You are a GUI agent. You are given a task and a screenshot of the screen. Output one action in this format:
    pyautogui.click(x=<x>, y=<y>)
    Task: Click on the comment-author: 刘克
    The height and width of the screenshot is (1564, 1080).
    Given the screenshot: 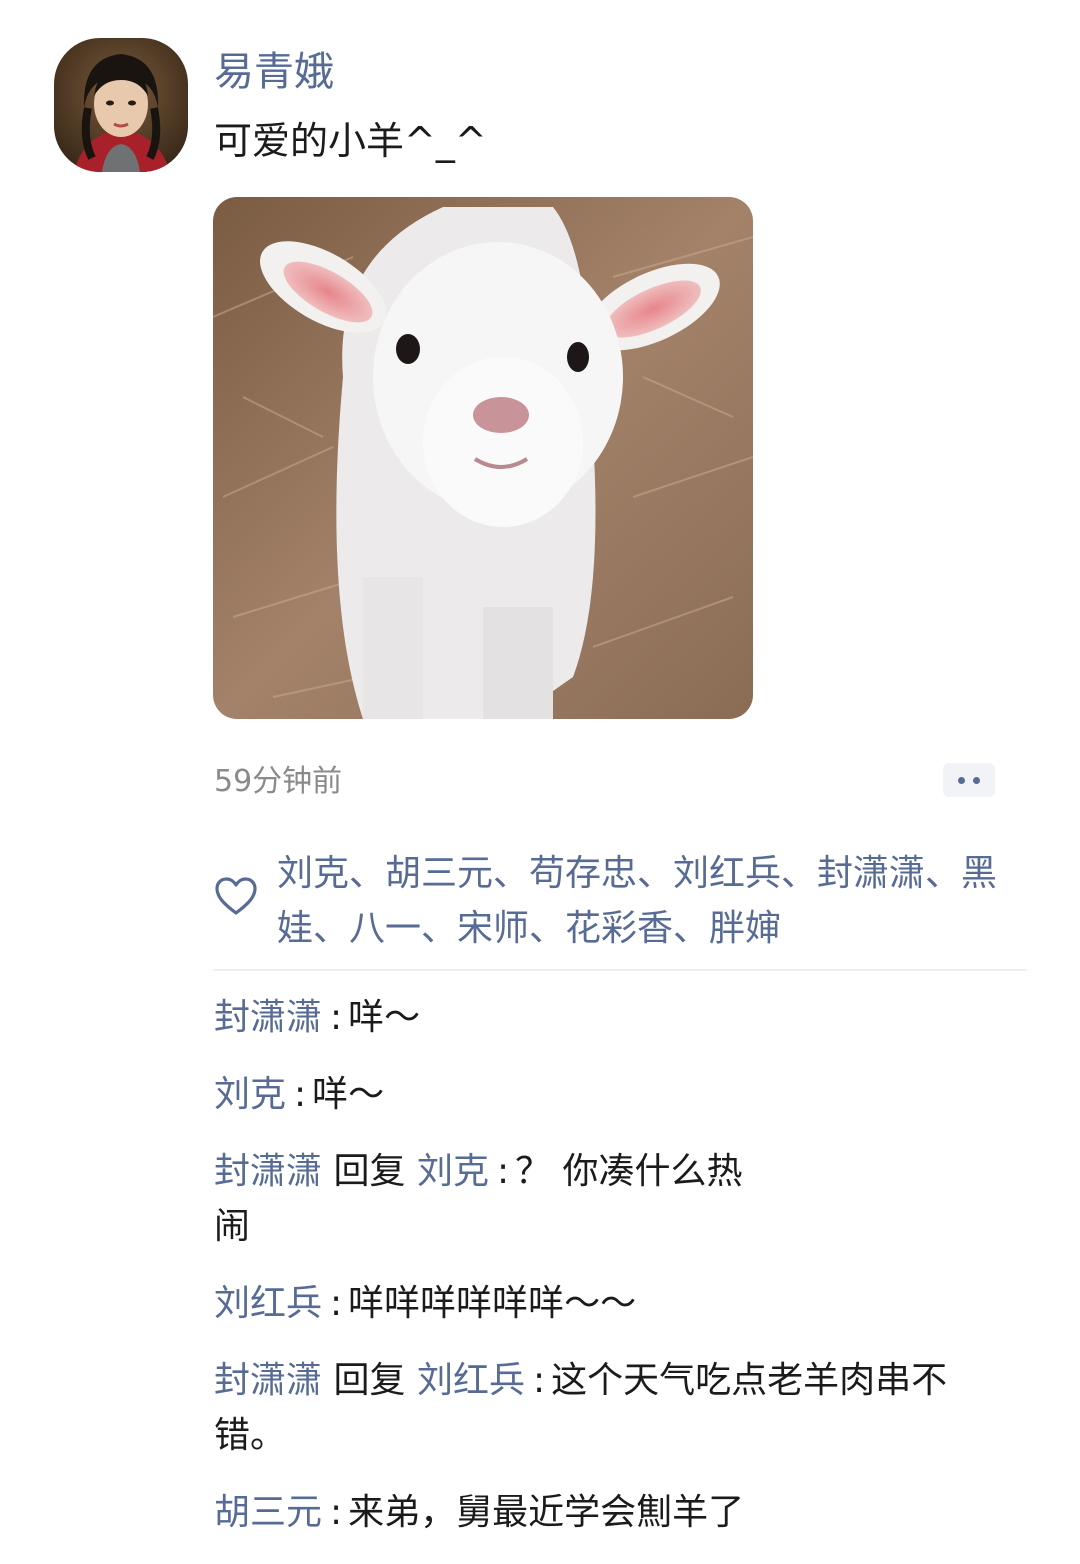 What is the action you would take?
    pyautogui.click(x=250, y=1094)
    